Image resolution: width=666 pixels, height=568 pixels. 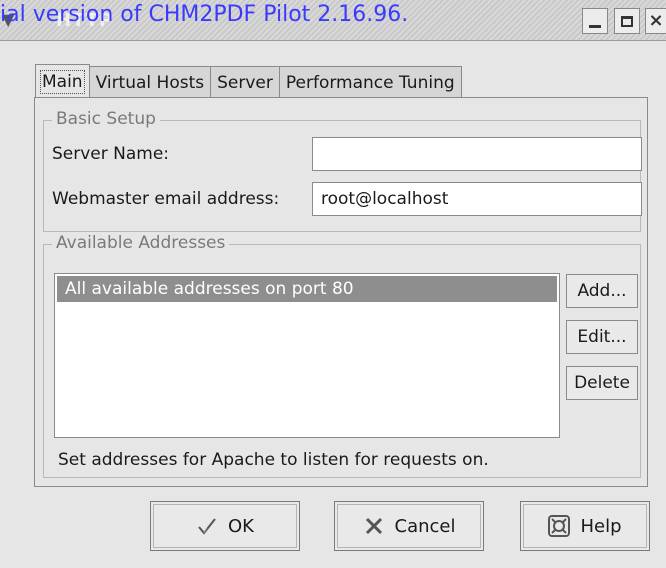 I want to click on delete-address-button: Delete, so click(x=602, y=383).